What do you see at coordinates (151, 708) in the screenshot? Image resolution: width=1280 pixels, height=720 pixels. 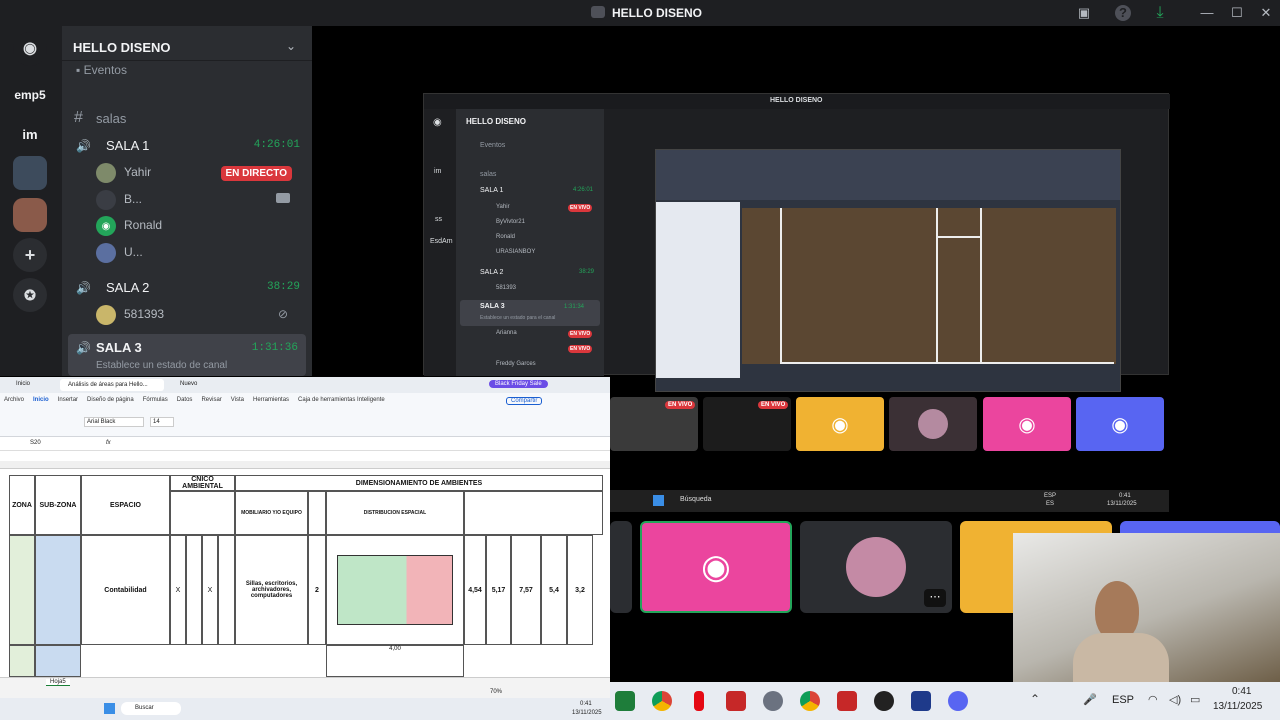 I see `search-input: Buscar` at bounding box center [151, 708].